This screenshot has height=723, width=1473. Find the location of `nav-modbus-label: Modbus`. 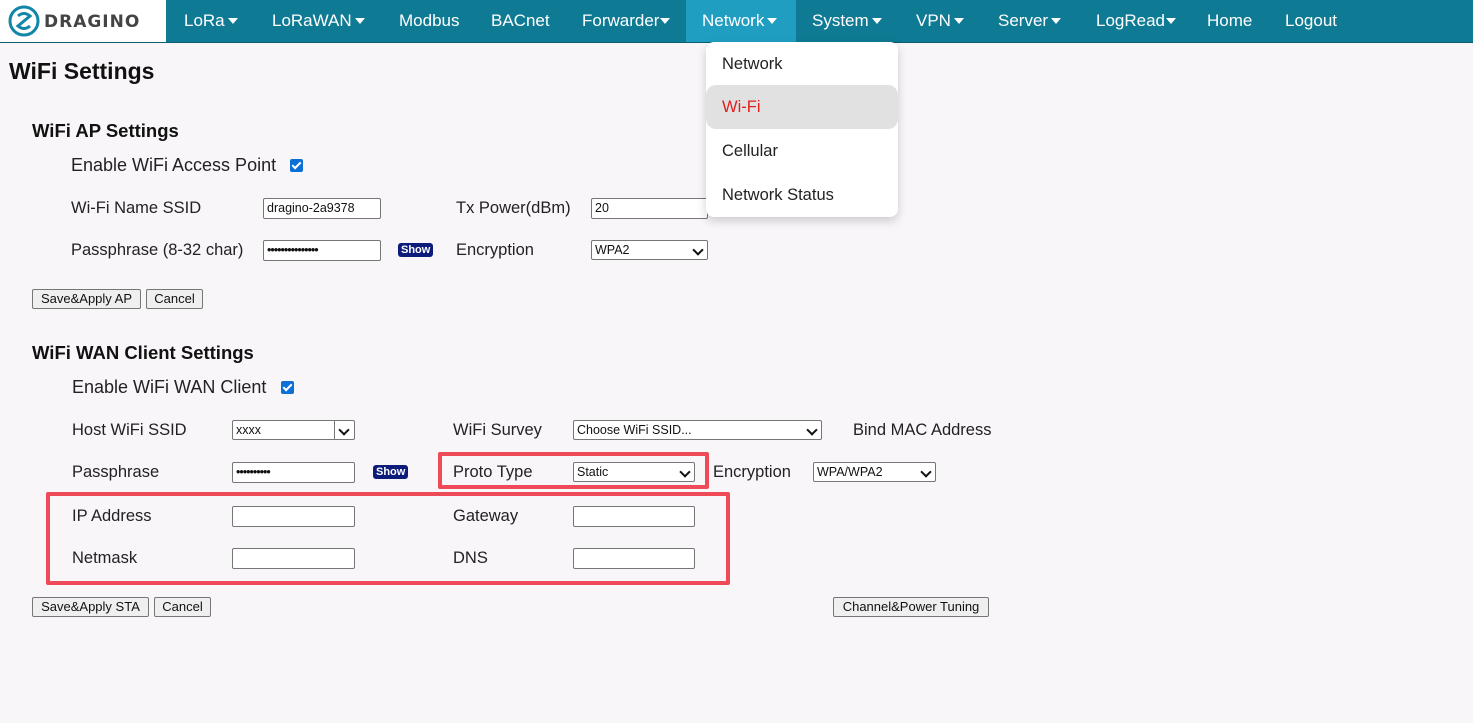

nav-modbus-label: Modbus is located at coordinates (429, 20).